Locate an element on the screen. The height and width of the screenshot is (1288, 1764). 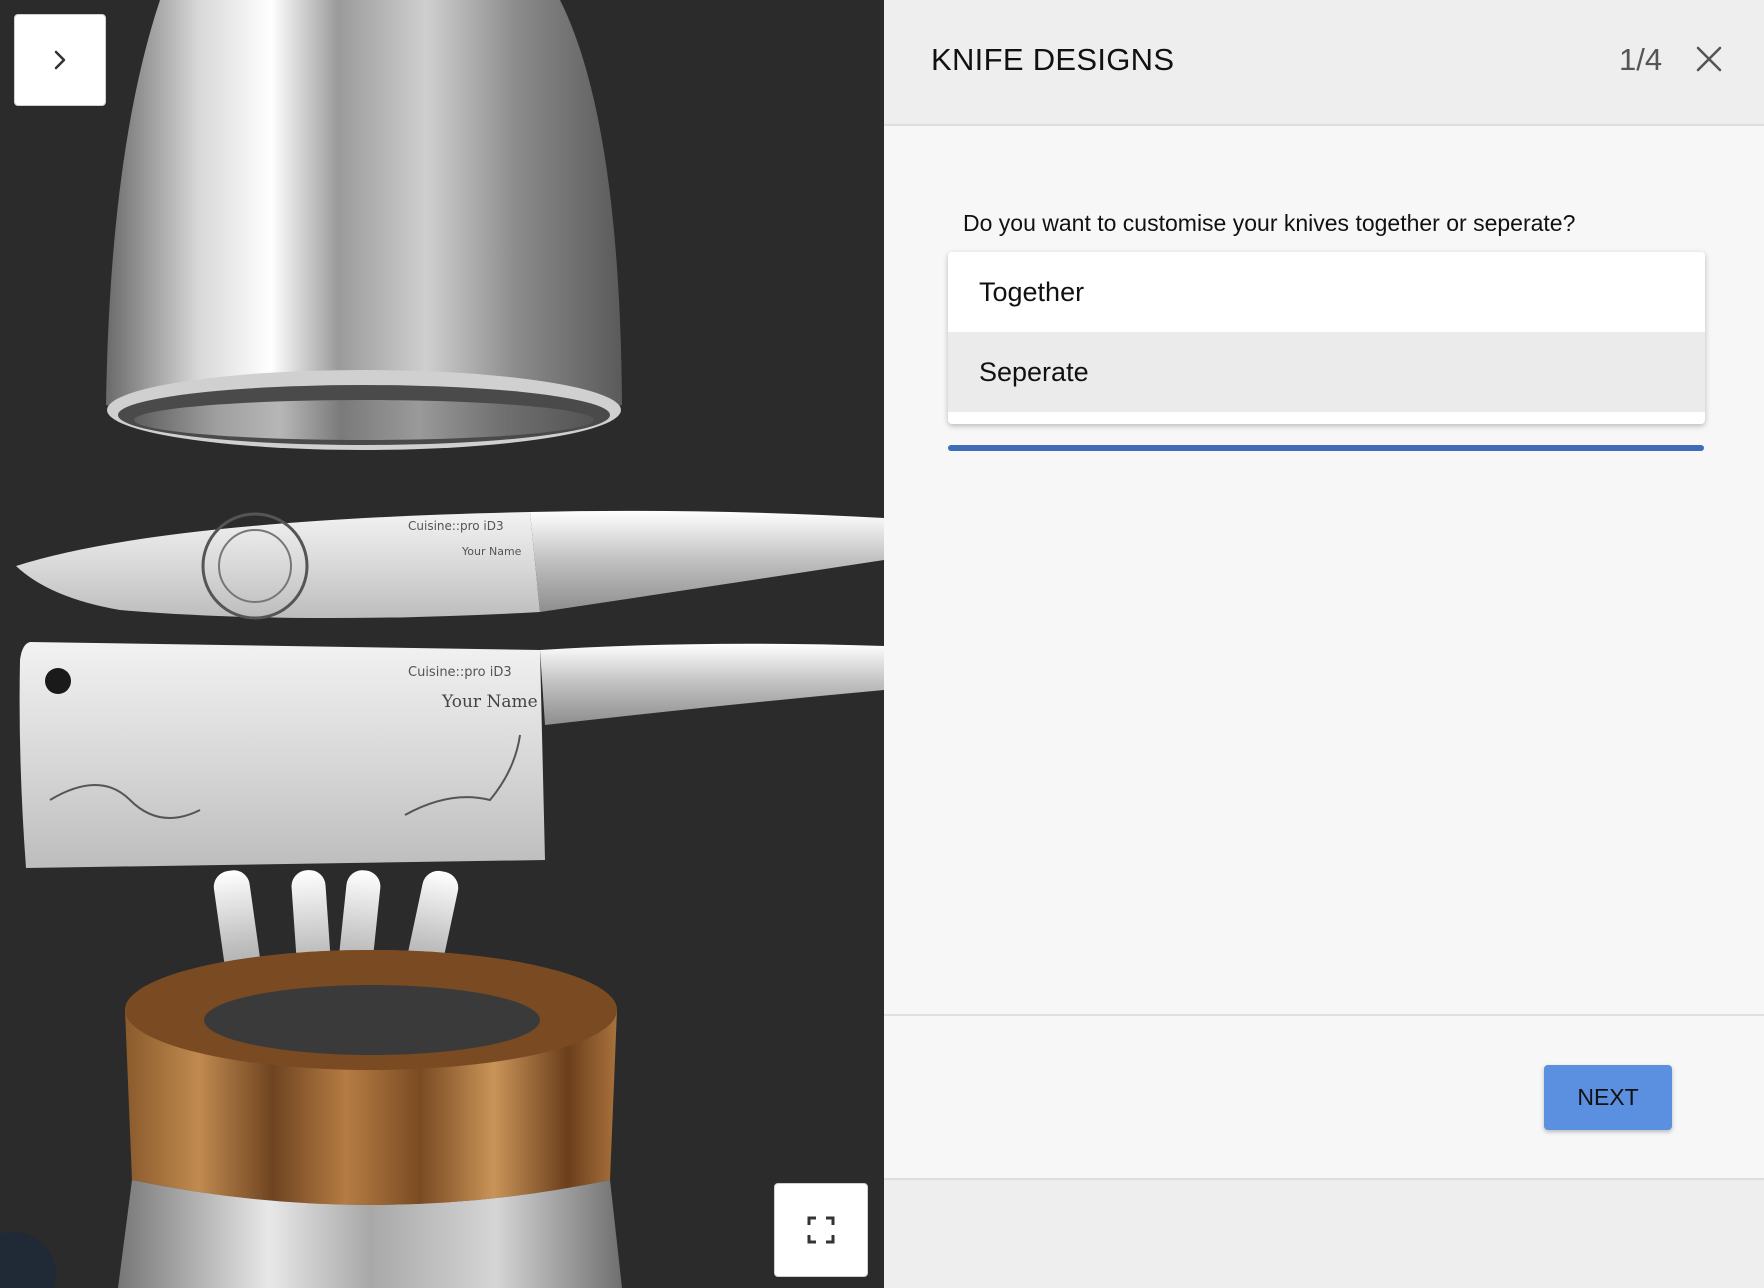
dropdown-option-seperate: Seperate is located at coordinates (1326, 372).